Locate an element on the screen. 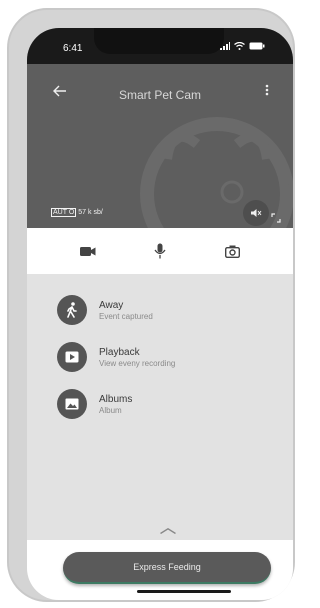 Image resolution: width=320 pixels, height=608 pixels. bitrate-readout: 57 k sb/ is located at coordinates (90, 212).